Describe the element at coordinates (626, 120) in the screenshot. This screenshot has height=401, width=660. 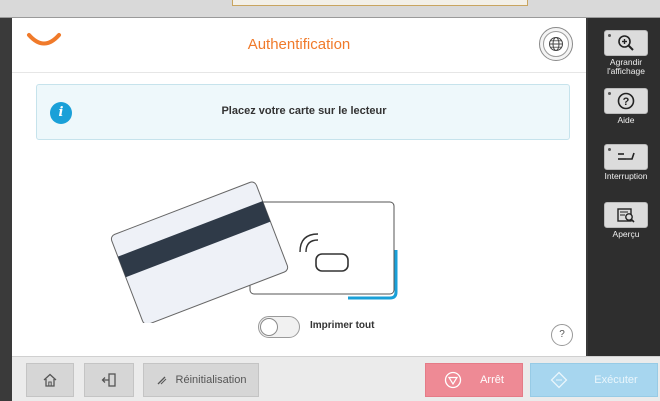
I see `sidebar-item-label: Aide` at that location.